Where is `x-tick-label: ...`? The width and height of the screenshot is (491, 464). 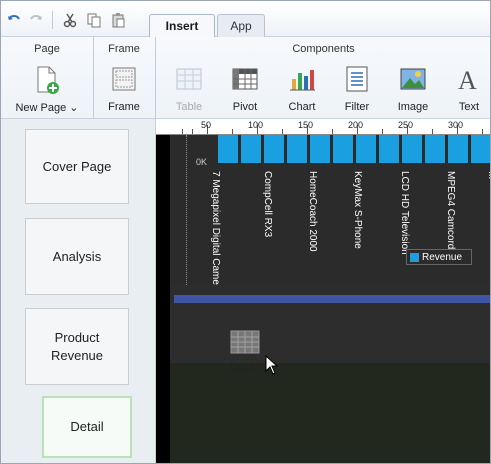 x-tick-label: ... is located at coordinates (488, 175).